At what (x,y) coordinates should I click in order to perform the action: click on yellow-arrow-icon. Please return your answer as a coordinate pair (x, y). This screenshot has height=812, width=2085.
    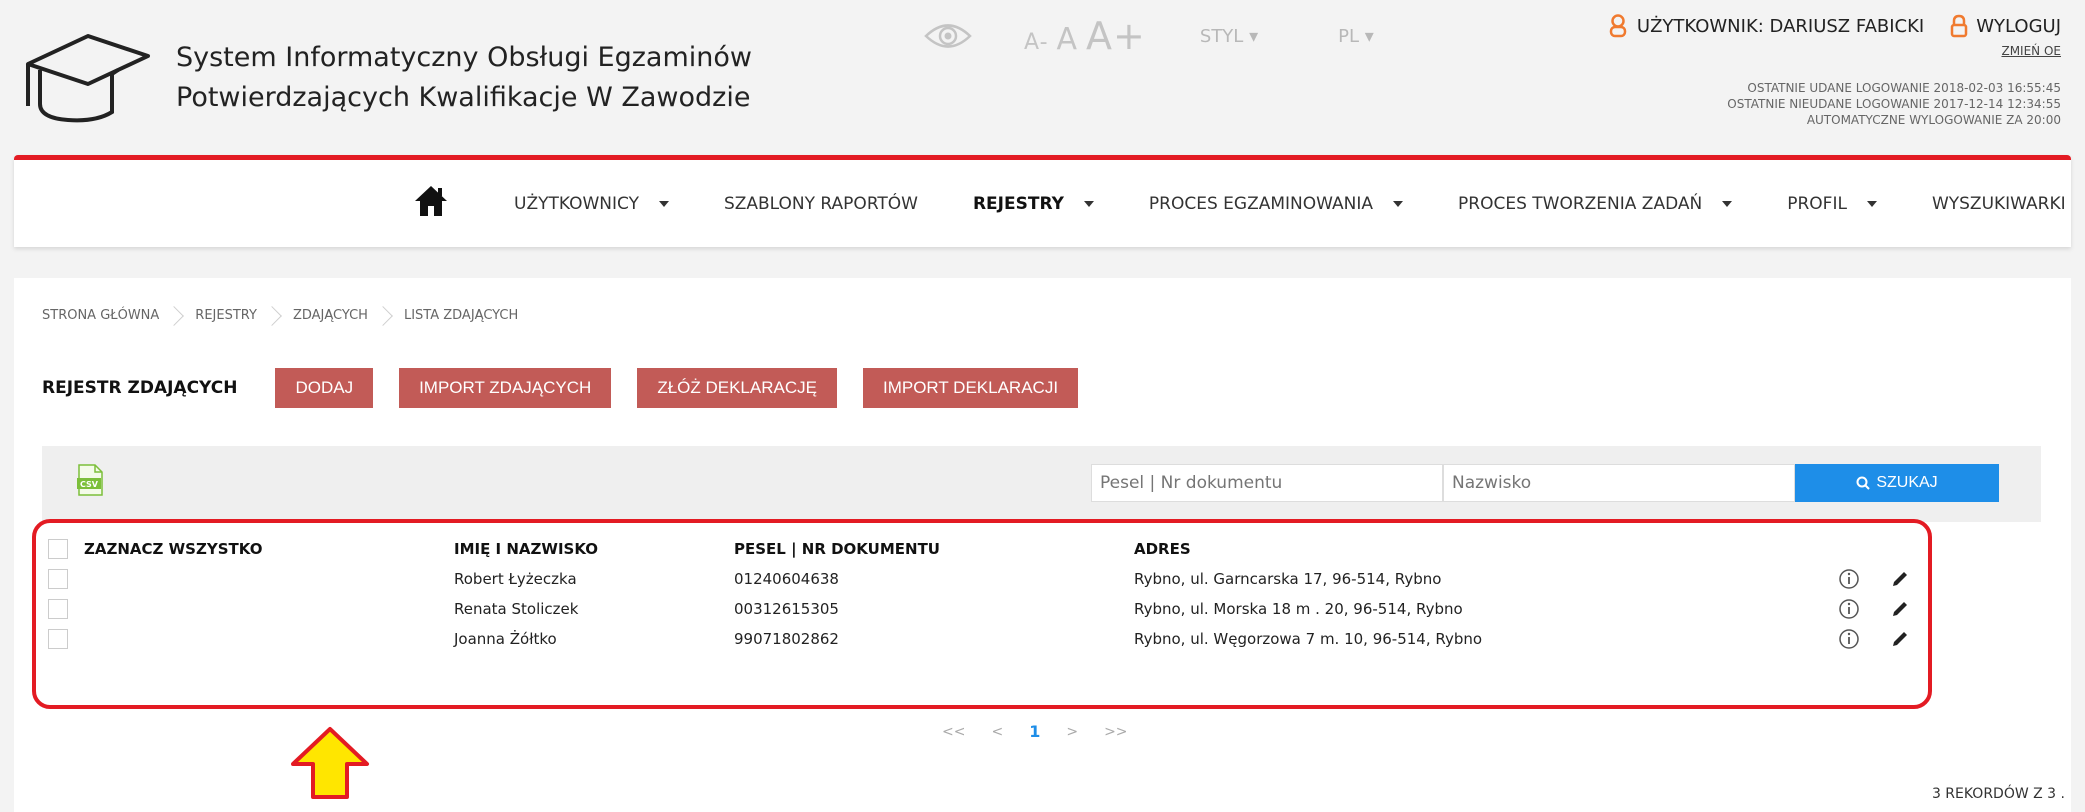
    Looking at the image, I should click on (330, 763).